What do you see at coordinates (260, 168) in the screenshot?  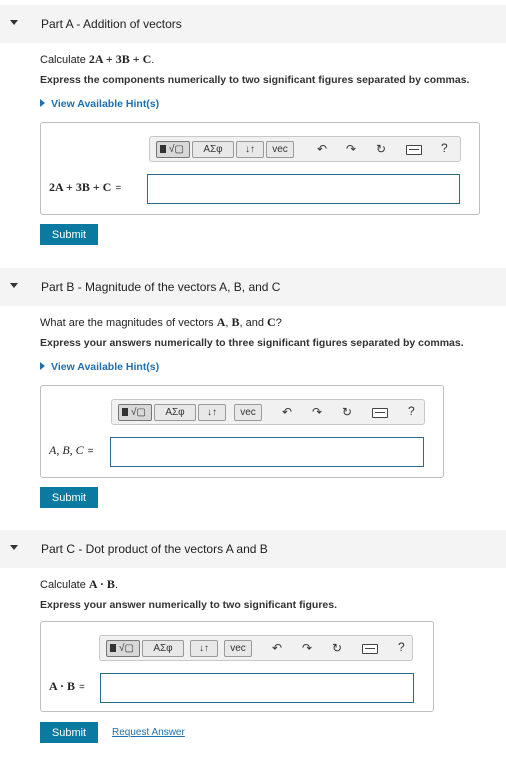 I see `part-a-answer-box: √▢ ΑΣφ ↓↑ vec ↶ ↷ ↻ ? 2A + 3B + C =` at bounding box center [260, 168].